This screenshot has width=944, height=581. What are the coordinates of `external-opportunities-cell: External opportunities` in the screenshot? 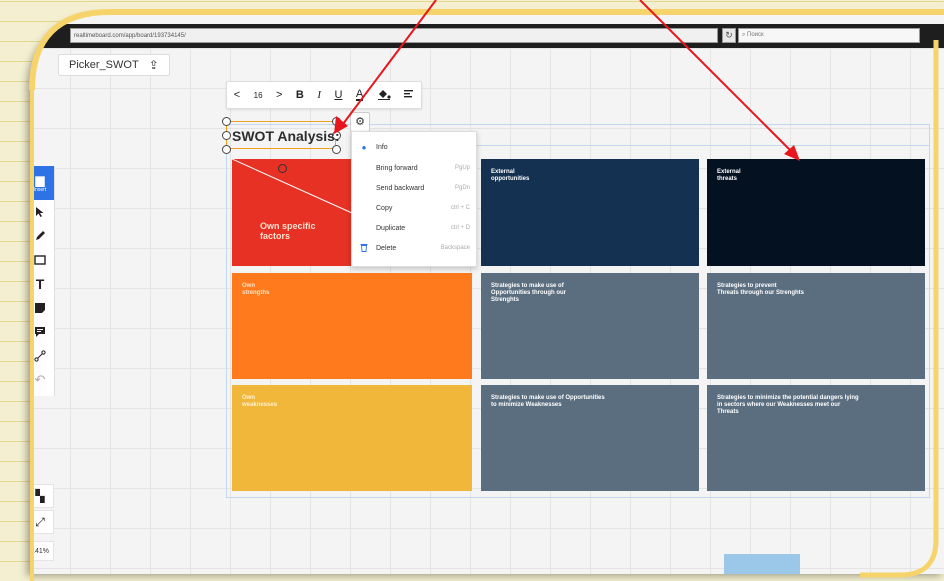 It's located at (590, 212).